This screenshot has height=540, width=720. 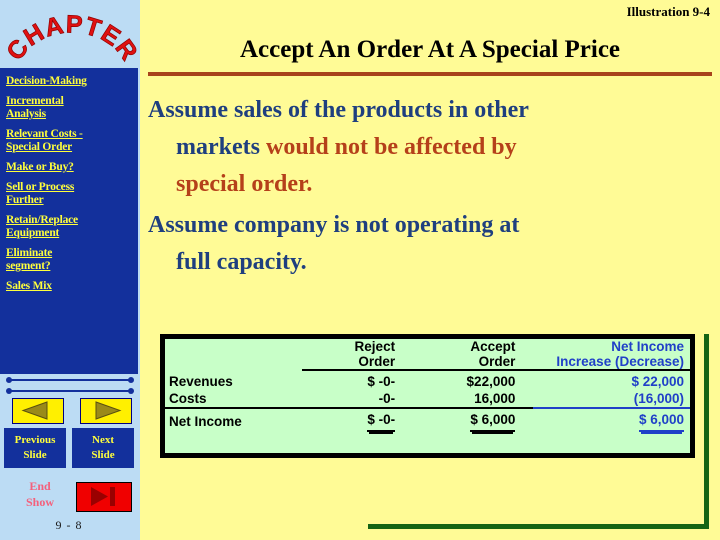 I want to click on chapter-arched-text-icon: CHAPTER, so click(x=70, y=38).